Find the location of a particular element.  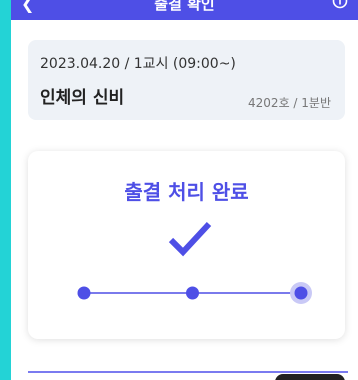

class-date-period: 2023.04.20 / 1교시 (09:00~) is located at coordinates (138, 64).